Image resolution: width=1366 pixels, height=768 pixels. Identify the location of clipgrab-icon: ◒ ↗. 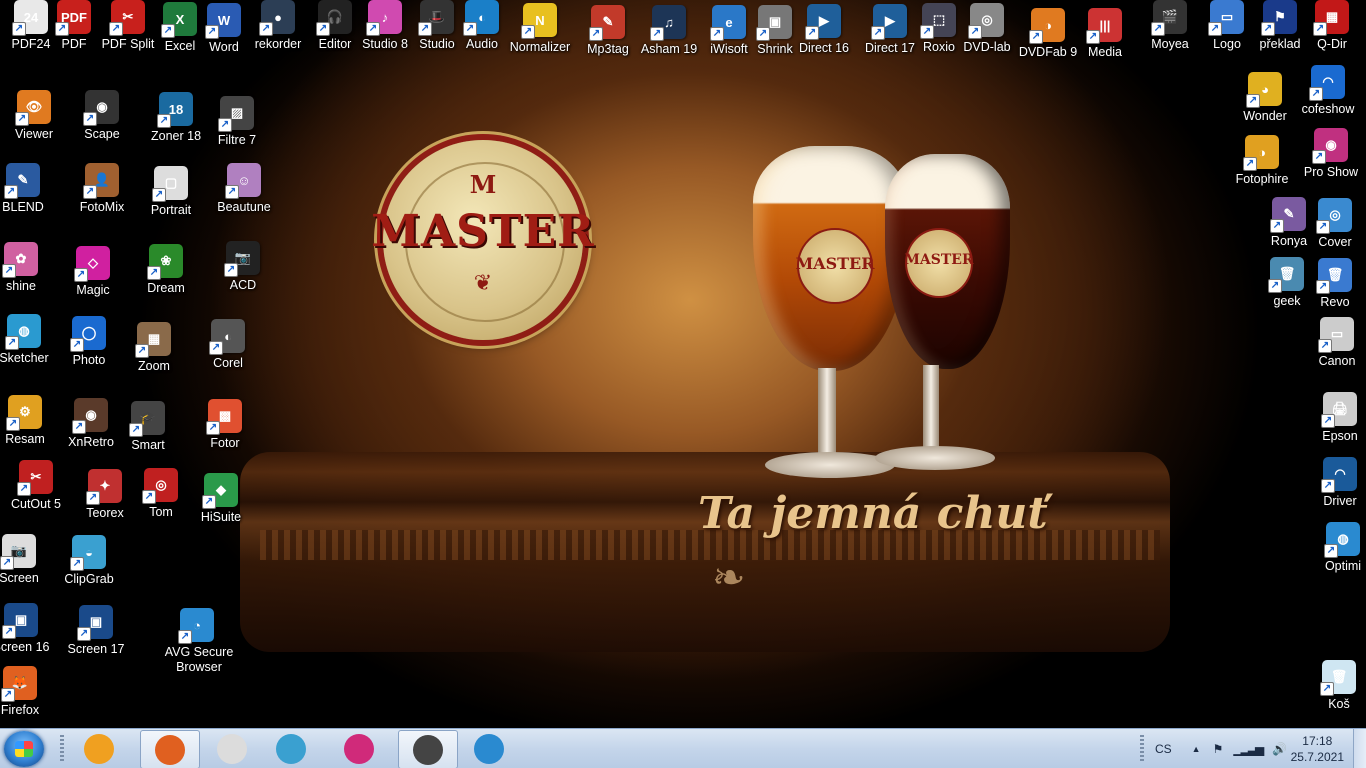
(88, 553).